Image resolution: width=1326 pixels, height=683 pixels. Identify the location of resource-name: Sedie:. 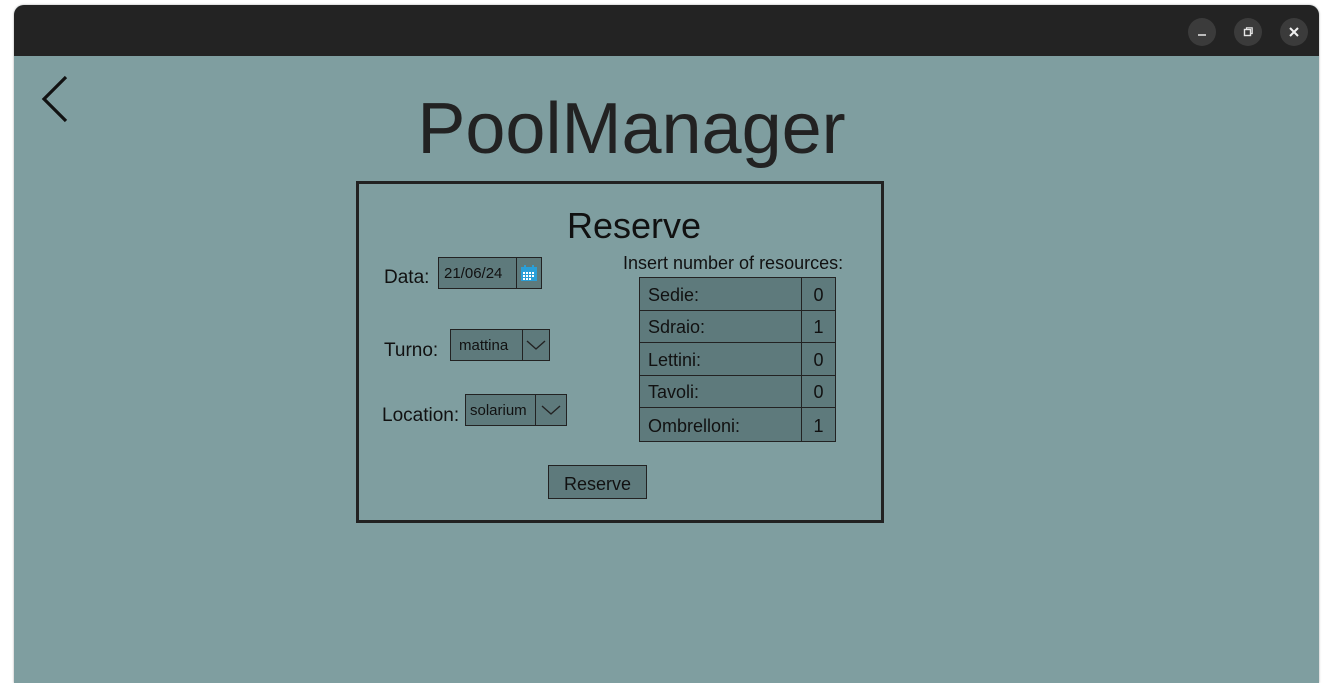
(721, 294).